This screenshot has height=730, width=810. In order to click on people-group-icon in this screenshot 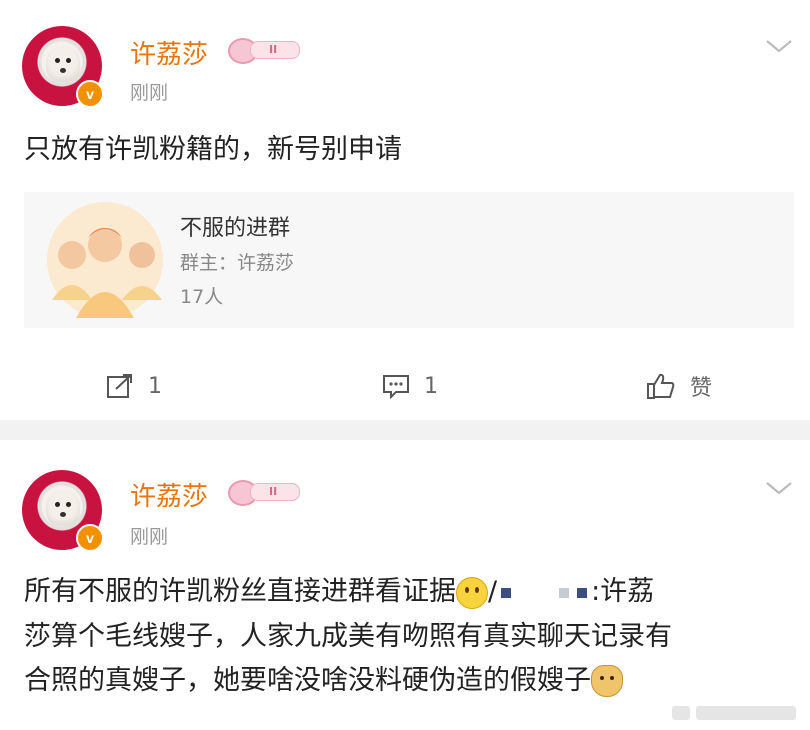, I will do `click(105, 260)`.